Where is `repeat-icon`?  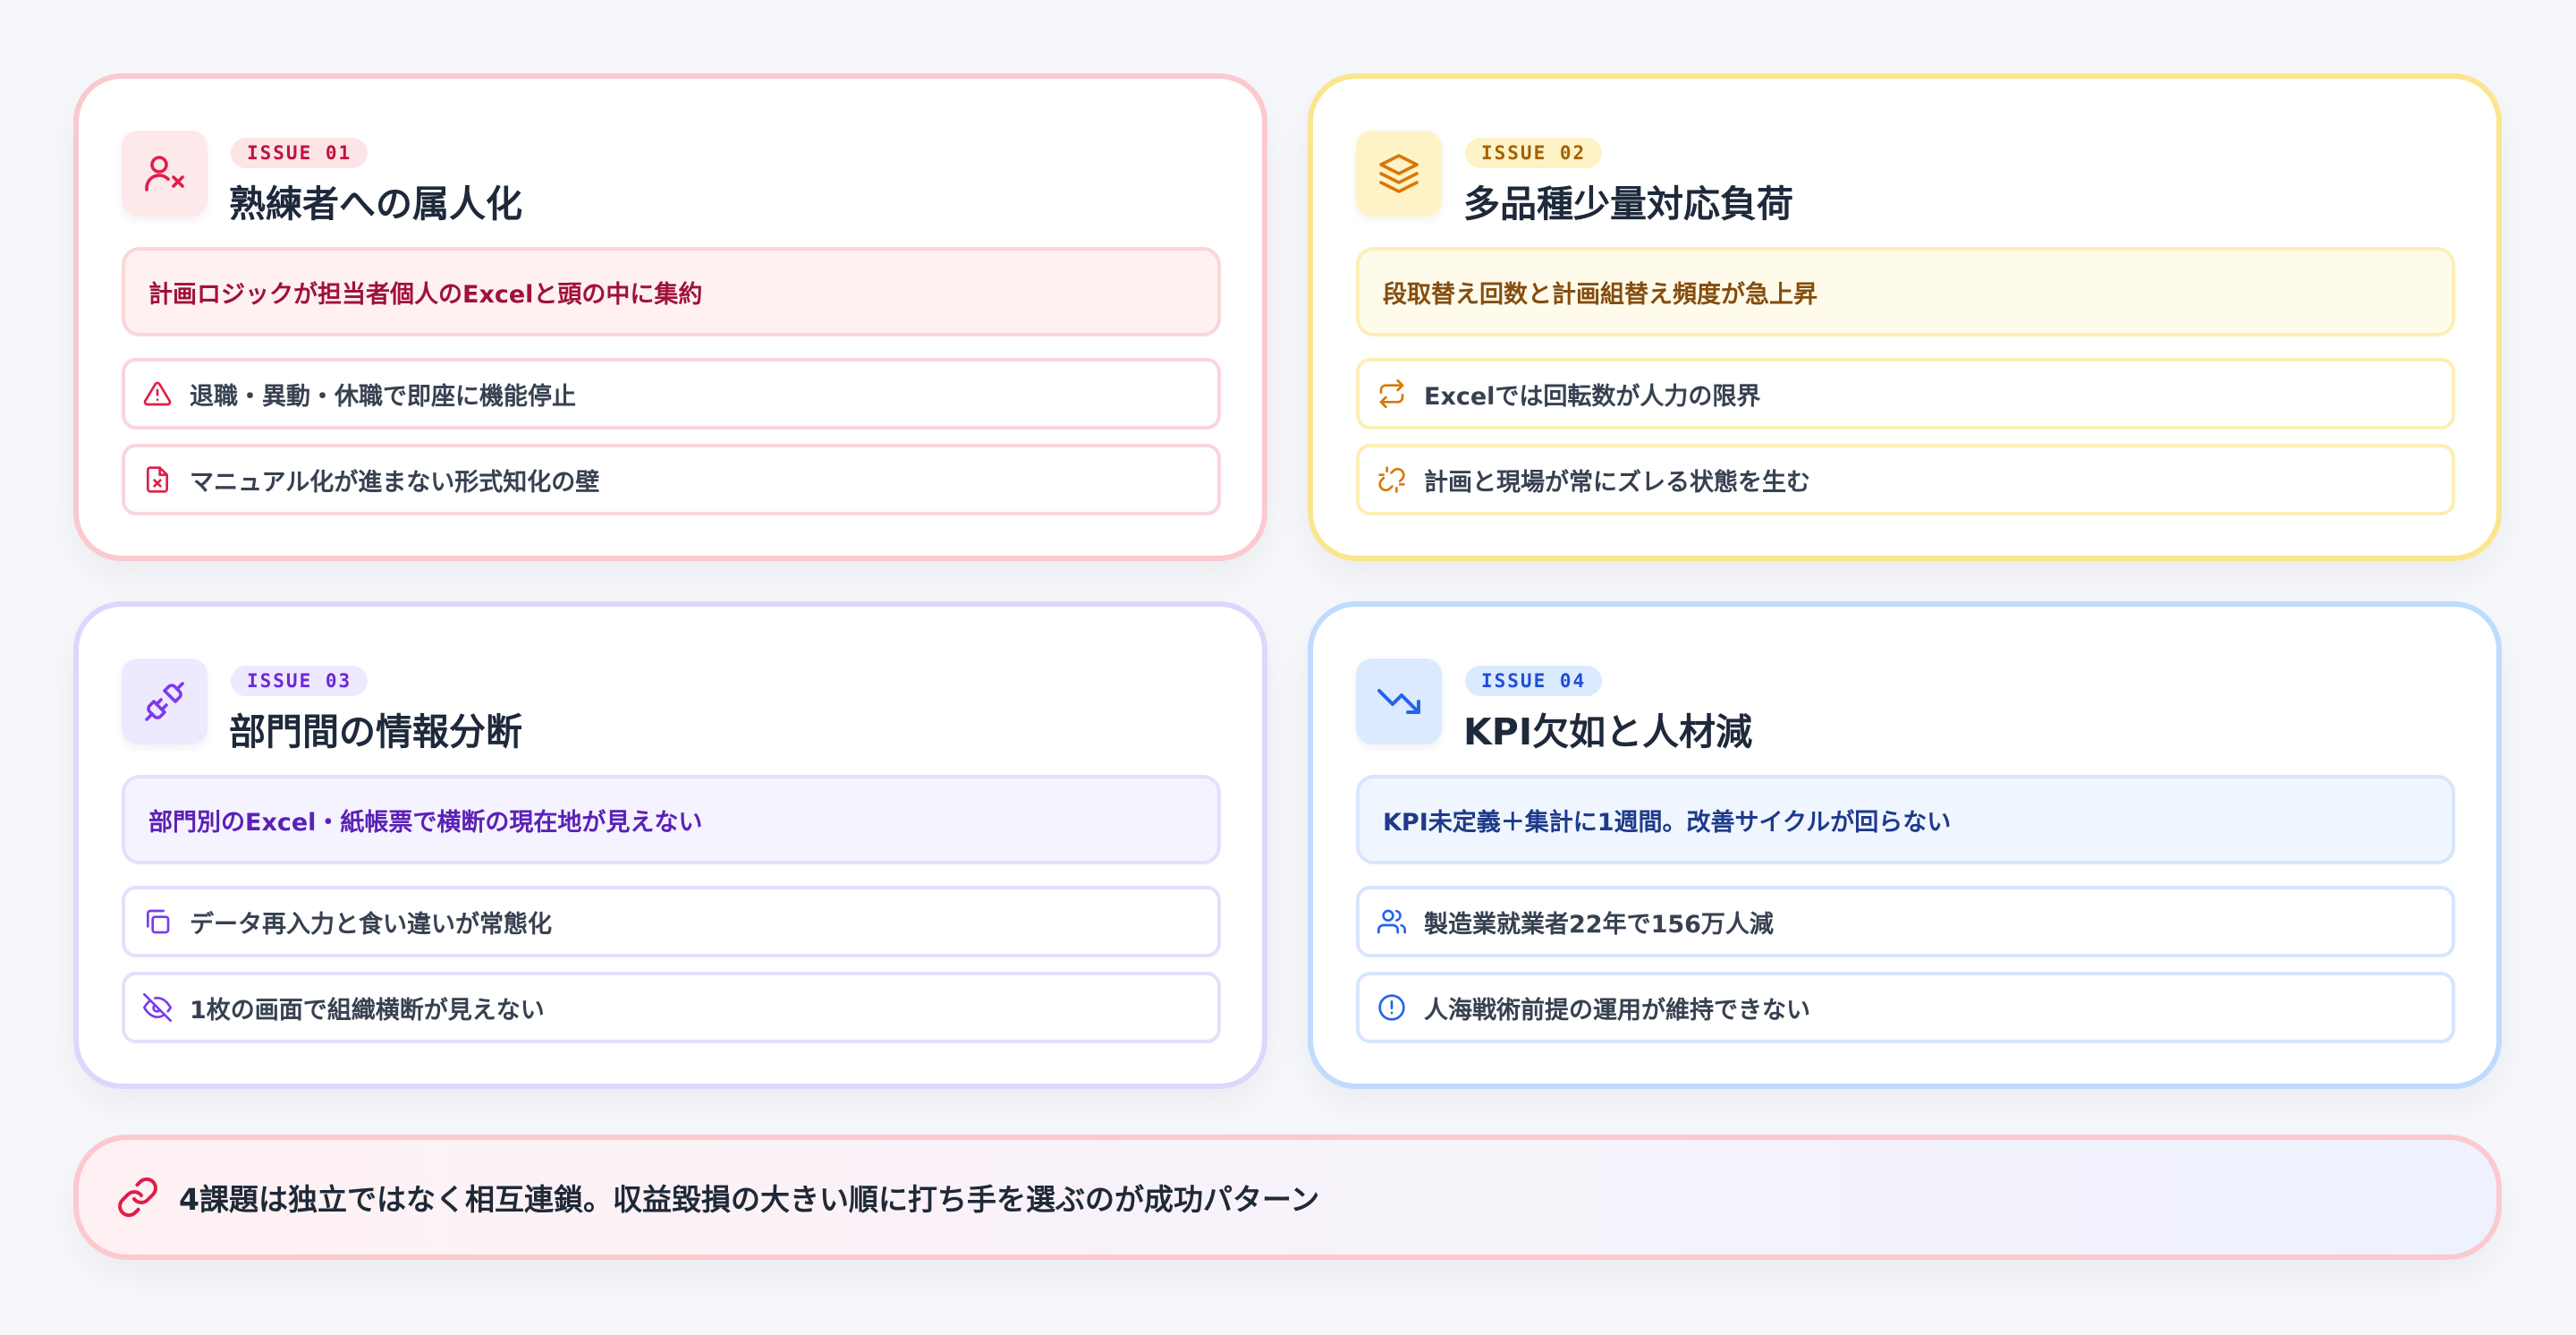
repeat-icon is located at coordinates (1392, 394).